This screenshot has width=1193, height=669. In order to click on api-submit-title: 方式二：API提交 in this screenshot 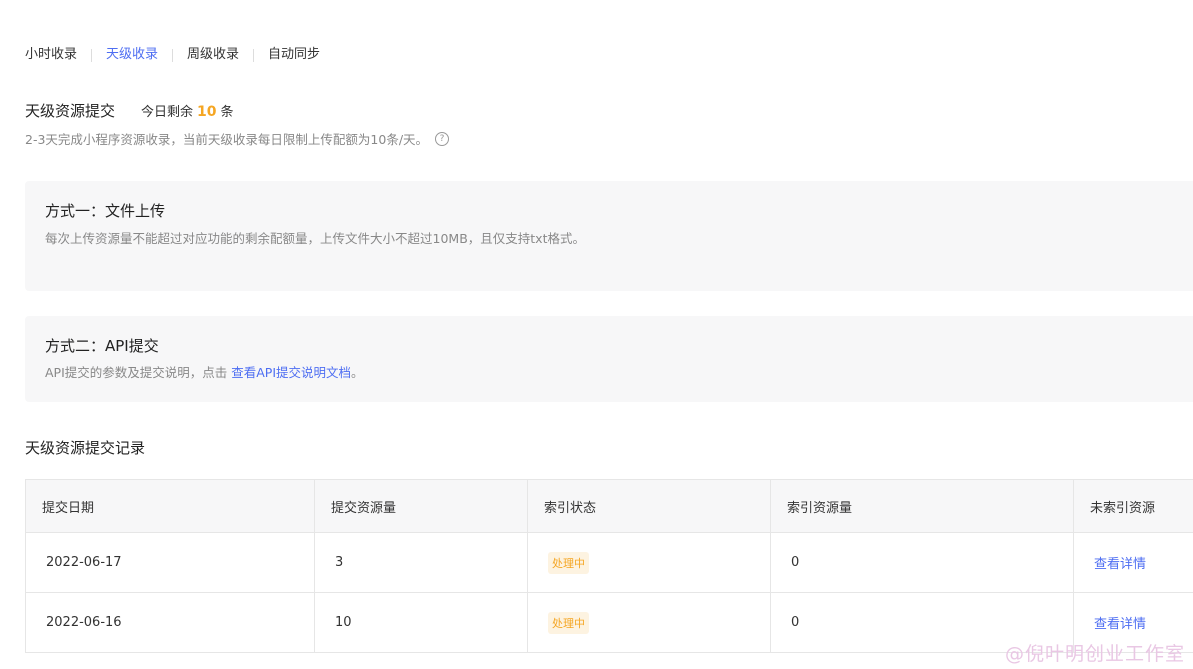, I will do `click(102, 346)`.